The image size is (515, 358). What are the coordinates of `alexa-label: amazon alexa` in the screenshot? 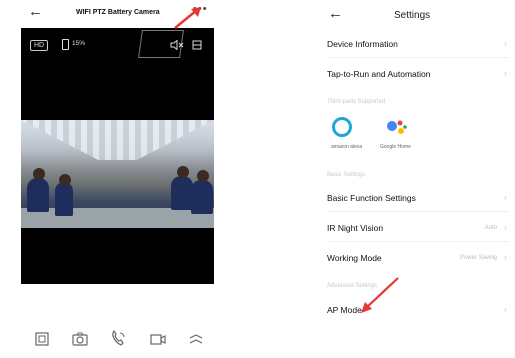 It's located at (347, 147).